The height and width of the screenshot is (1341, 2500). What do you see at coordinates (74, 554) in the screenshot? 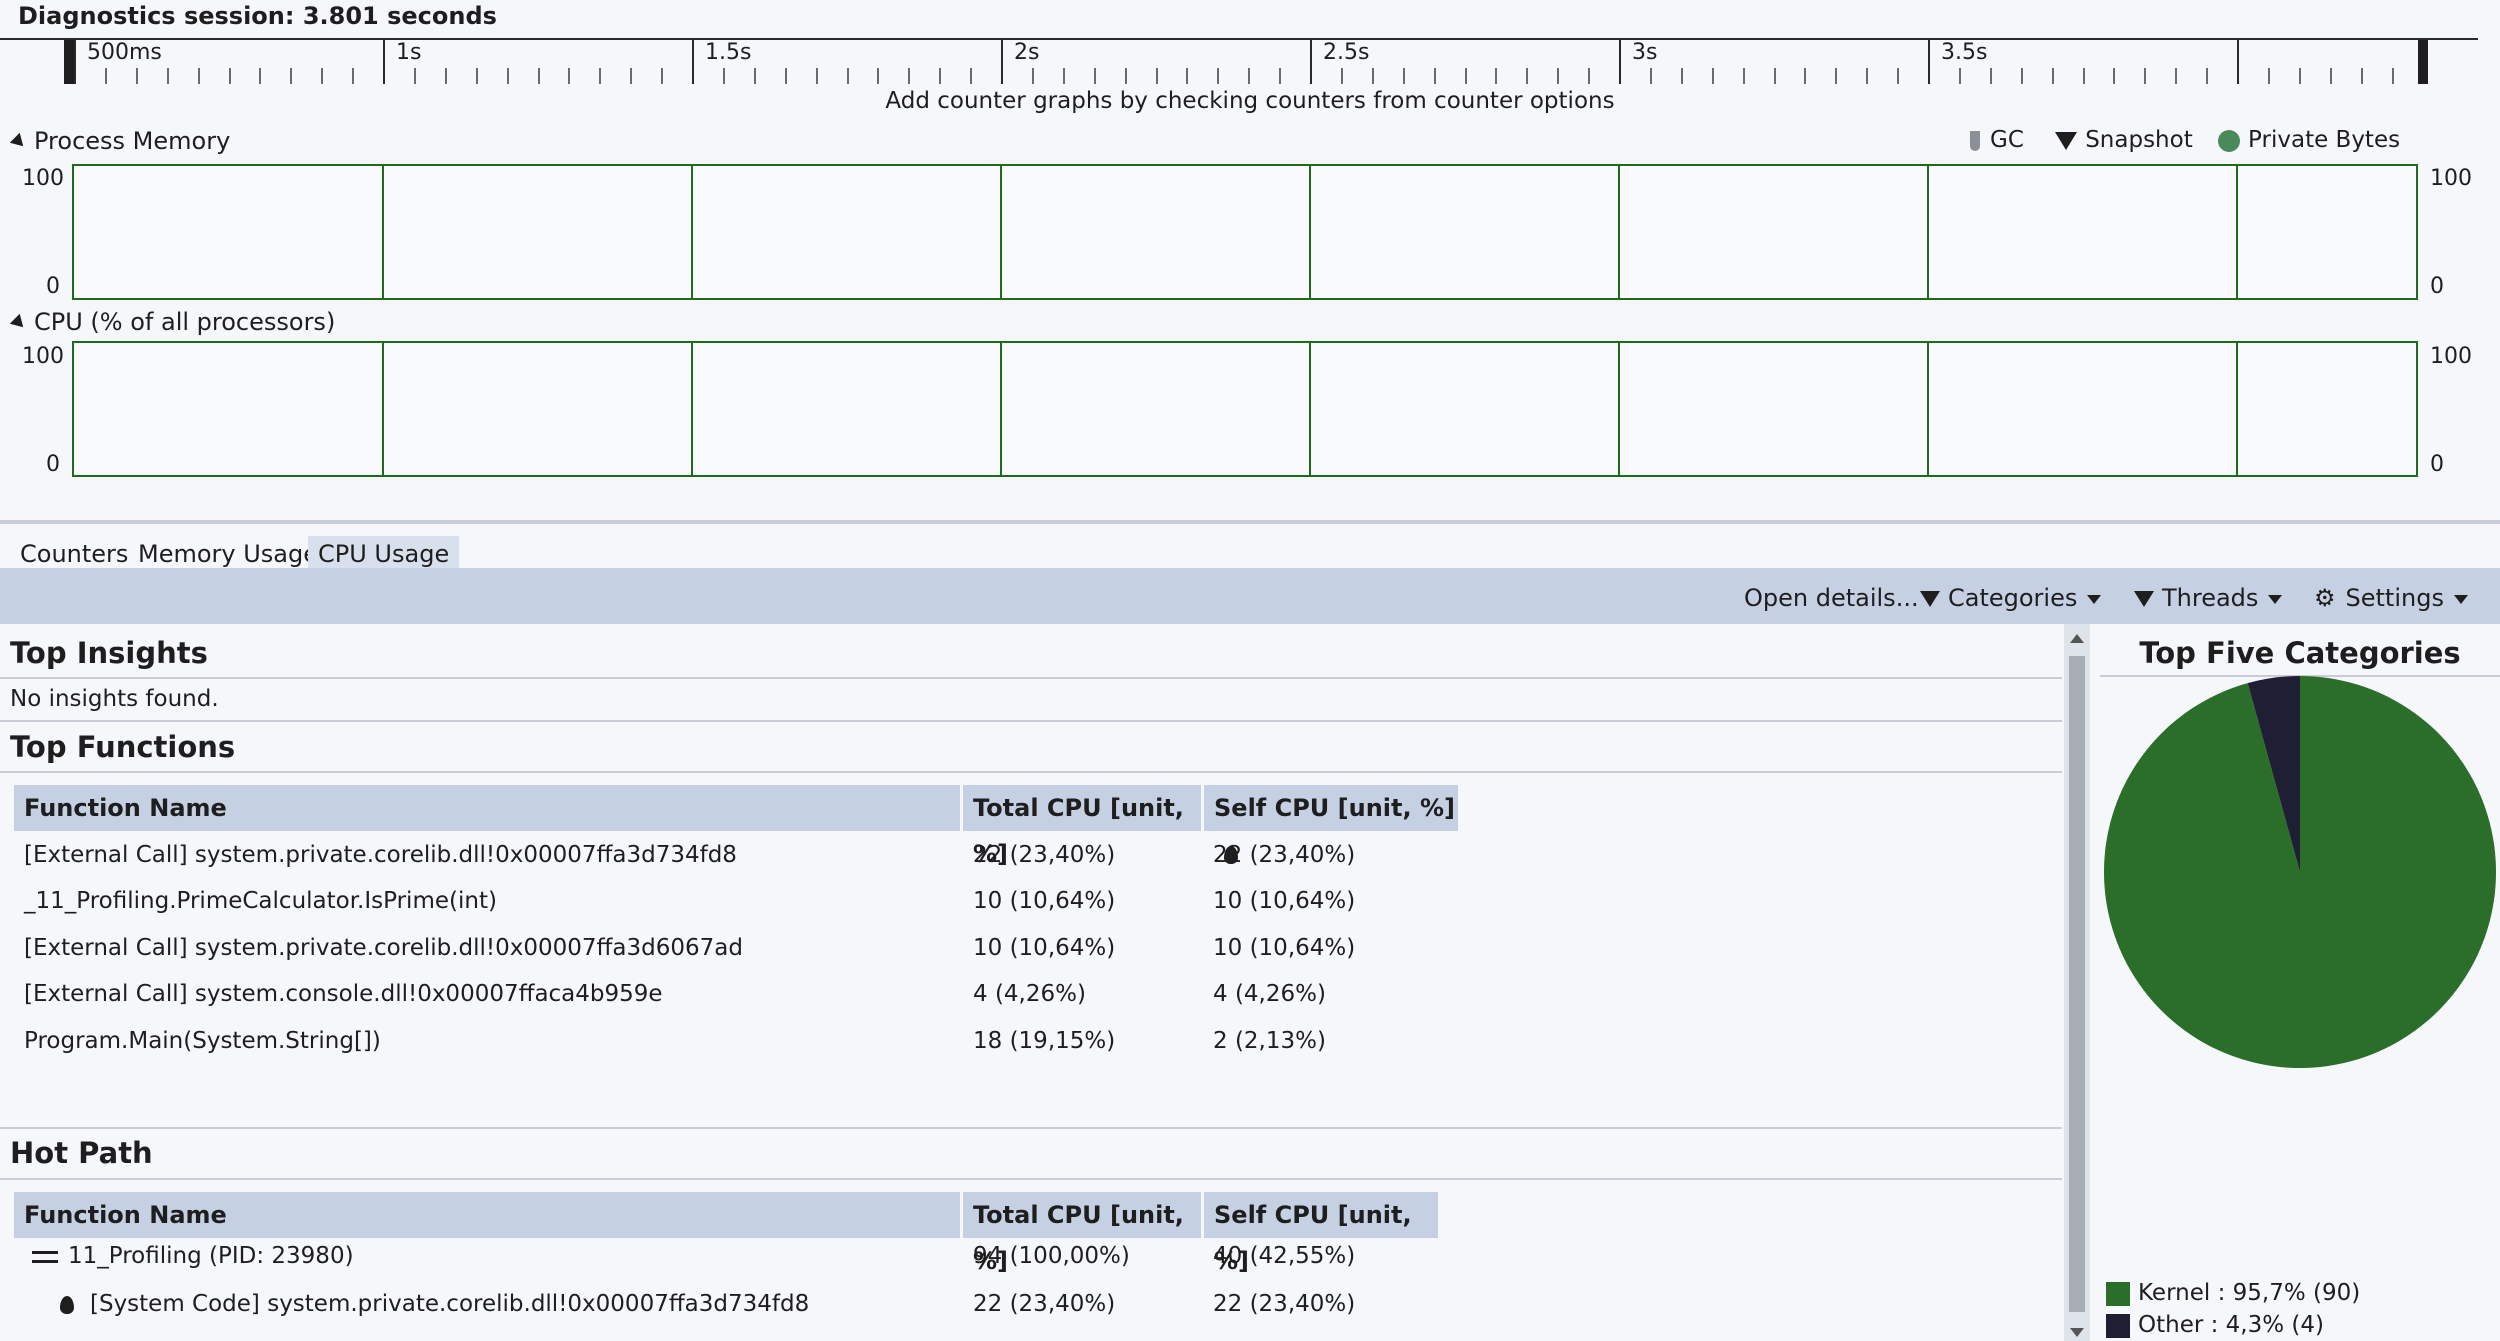
I see `tab-counters: Counters` at bounding box center [74, 554].